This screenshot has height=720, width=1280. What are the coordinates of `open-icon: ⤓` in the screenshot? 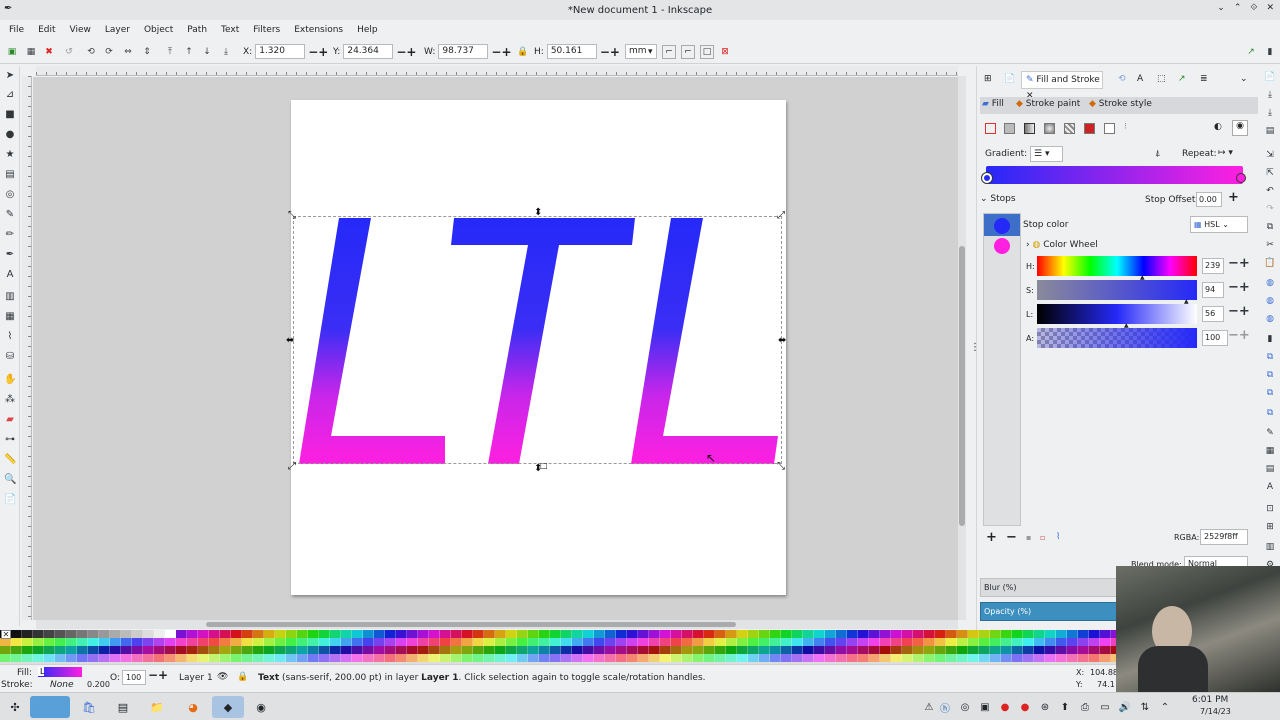 It's located at (1270, 96).